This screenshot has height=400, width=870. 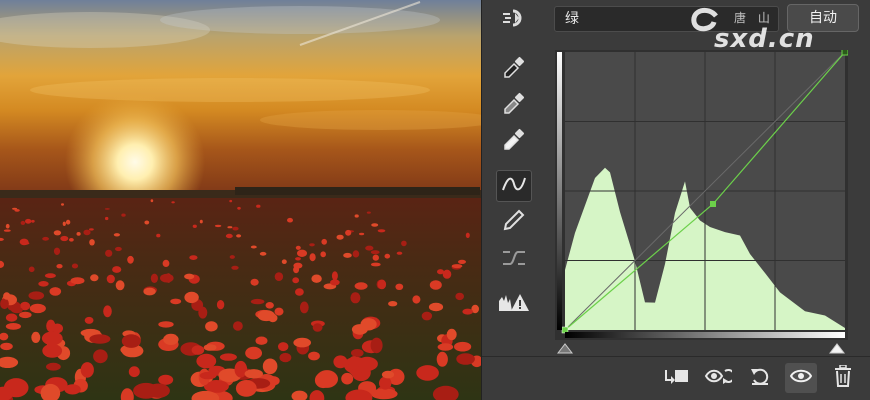 I want to click on pencil-tool, so click(x=514, y=222).